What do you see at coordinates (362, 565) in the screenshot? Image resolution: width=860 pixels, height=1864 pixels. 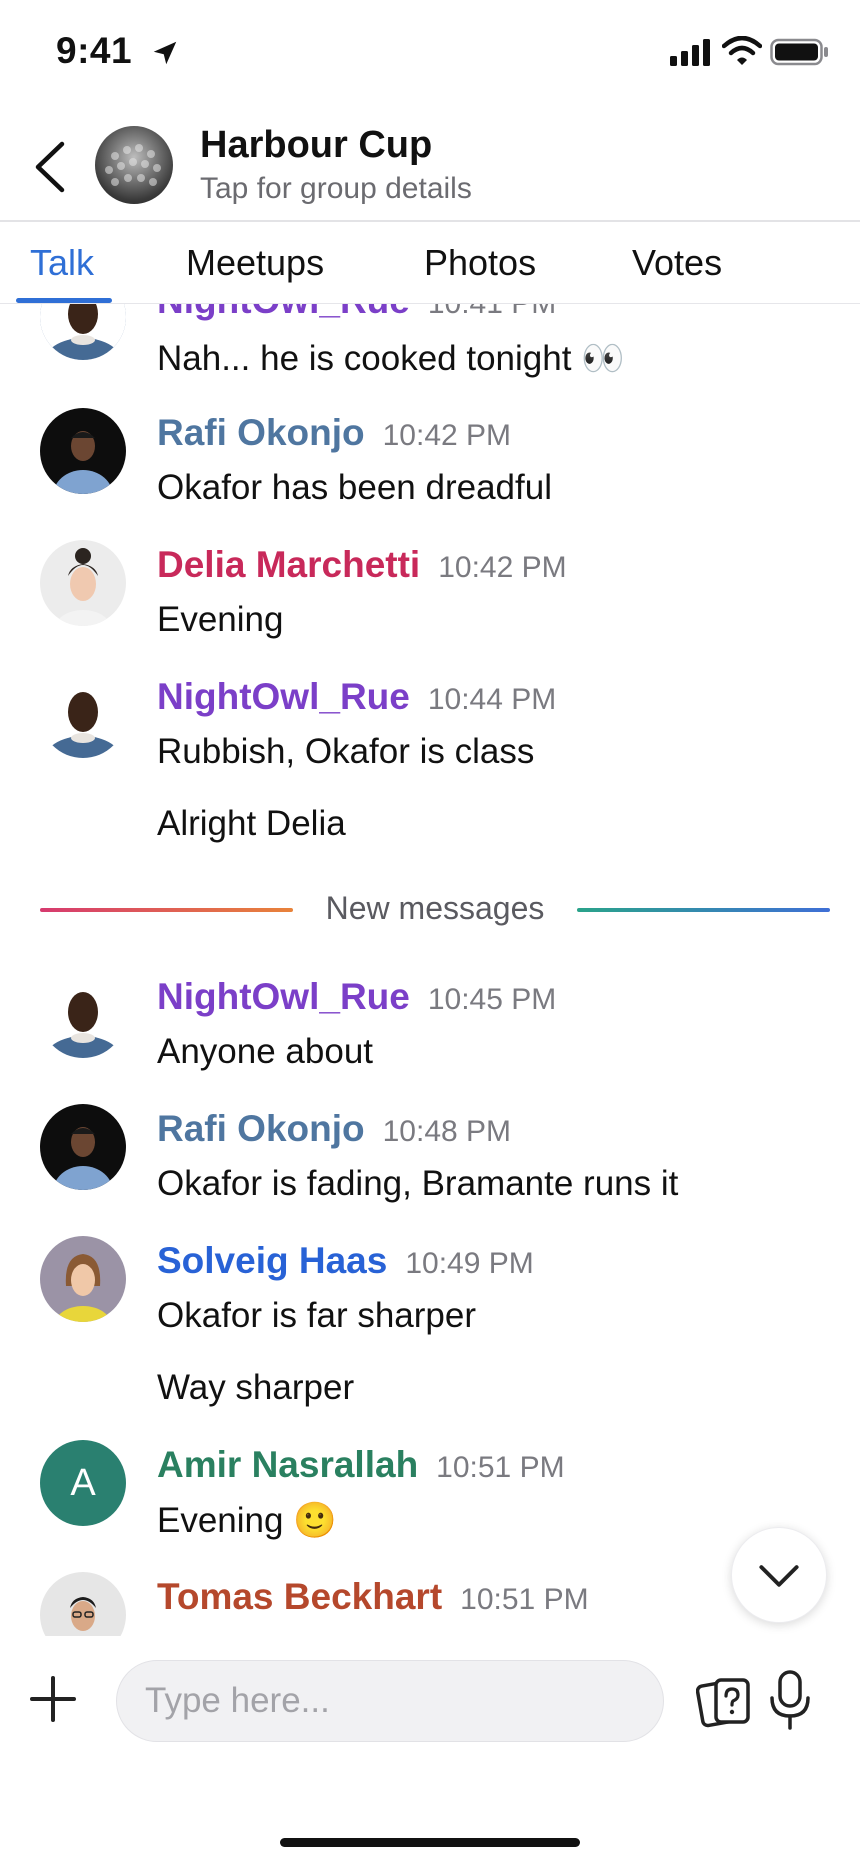 I see `message-author: Delia Marchetti 10:42 PM` at bounding box center [362, 565].